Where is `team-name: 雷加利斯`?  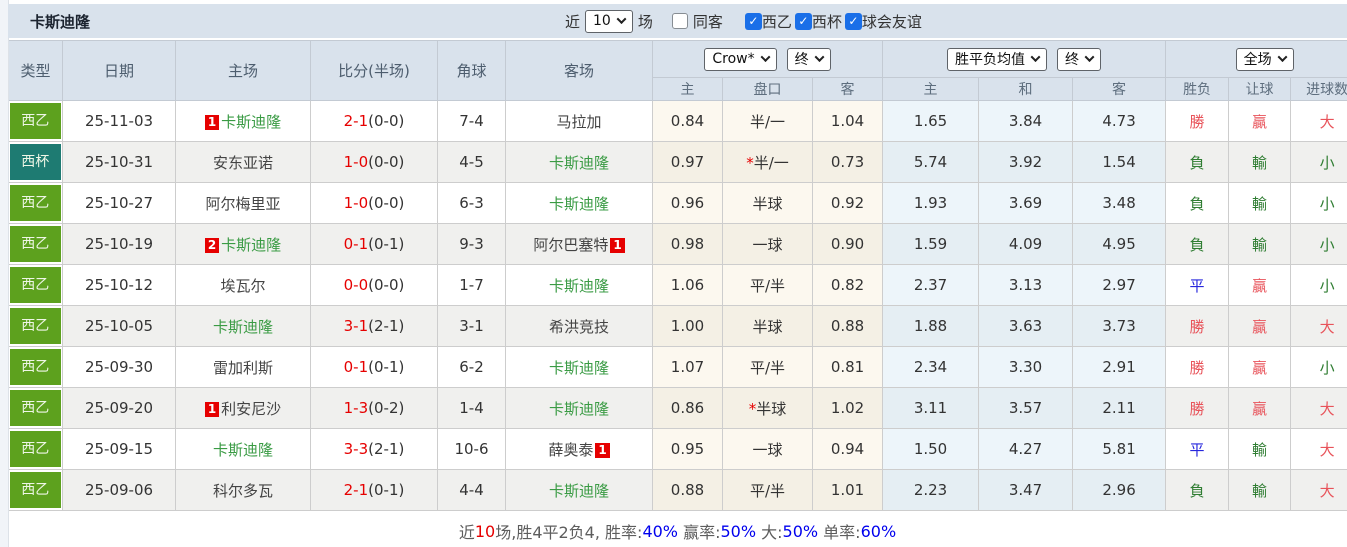 team-name: 雷加利斯 is located at coordinates (242, 367).